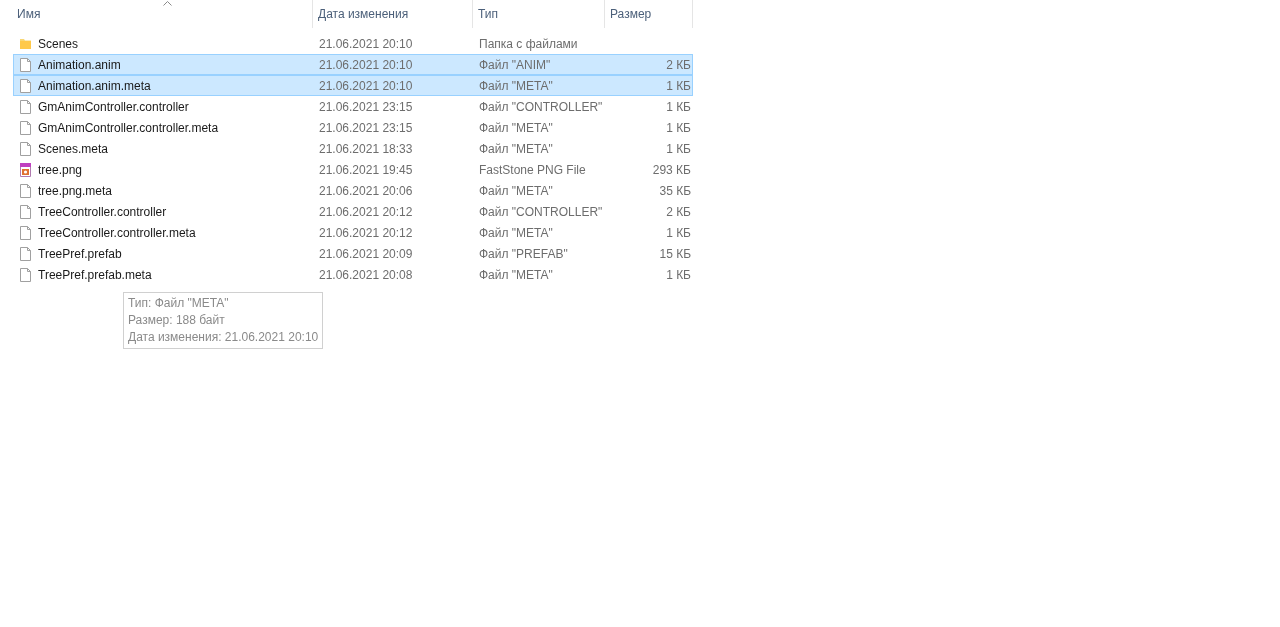 Image resolution: width=1280 pixels, height=627 pixels. Describe the element at coordinates (94, 85) in the screenshot. I see `file-name: Animation.anim.meta` at that location.